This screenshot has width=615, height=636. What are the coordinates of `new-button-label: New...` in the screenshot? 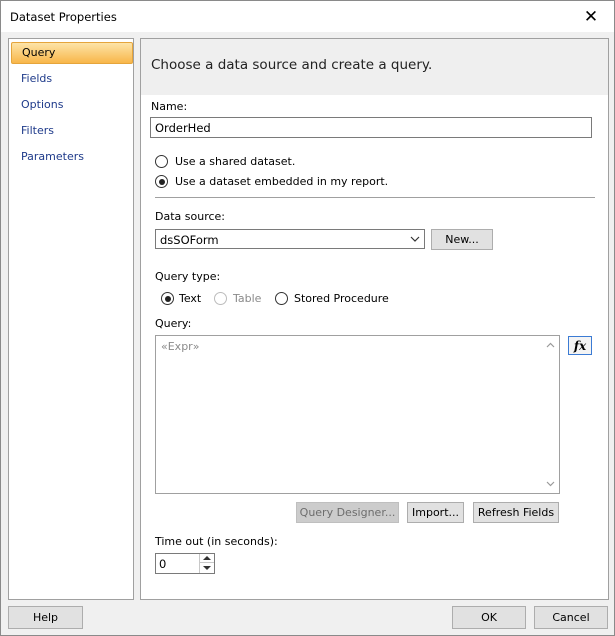 It's located at (462, 239).